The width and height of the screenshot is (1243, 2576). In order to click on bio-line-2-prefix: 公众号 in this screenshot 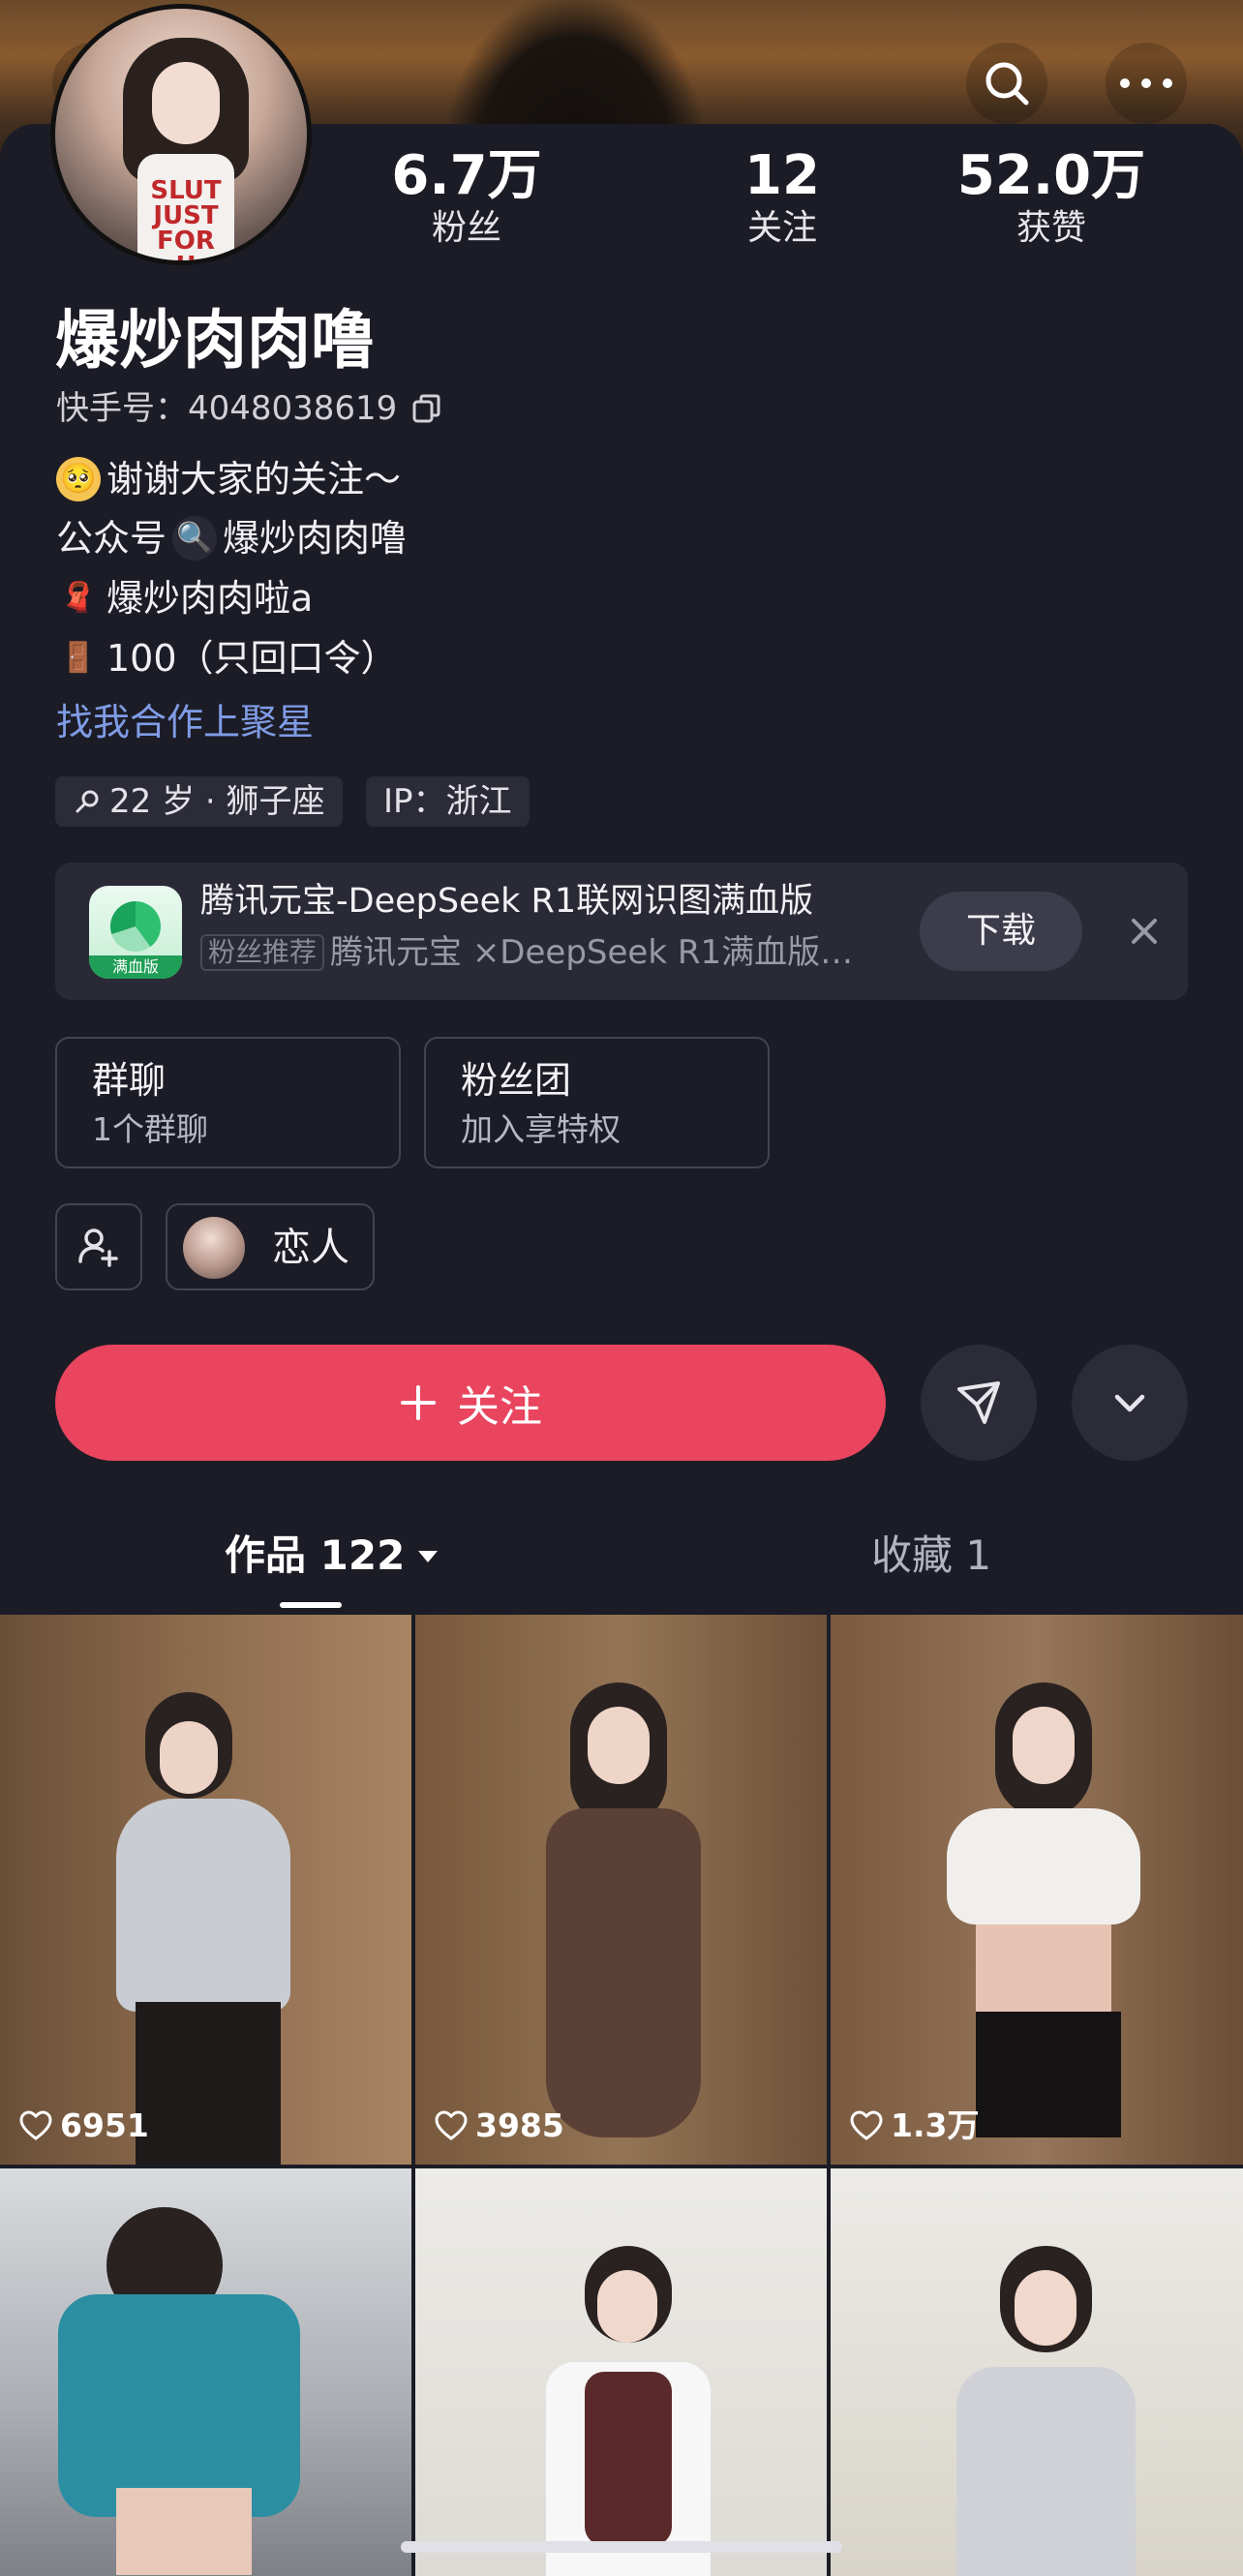, I will do `click(112, 538)`.